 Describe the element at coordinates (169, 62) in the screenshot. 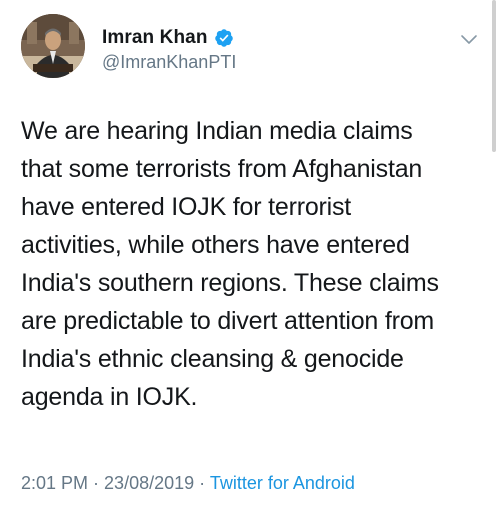

I see `author-handle: @ImranKhanPTI` at that location.